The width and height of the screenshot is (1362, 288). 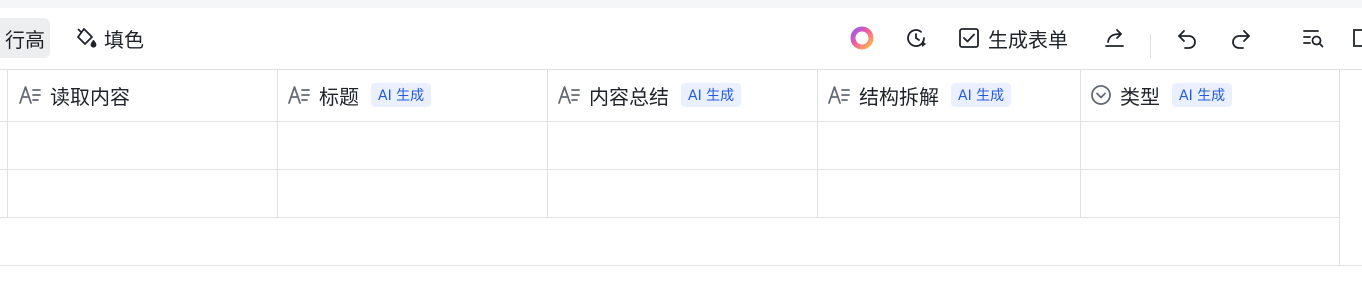 What do you see at coordinates (1140, 96) in the screenshot?
I see `column-title: 类型` at bounding box center [1140, 96].